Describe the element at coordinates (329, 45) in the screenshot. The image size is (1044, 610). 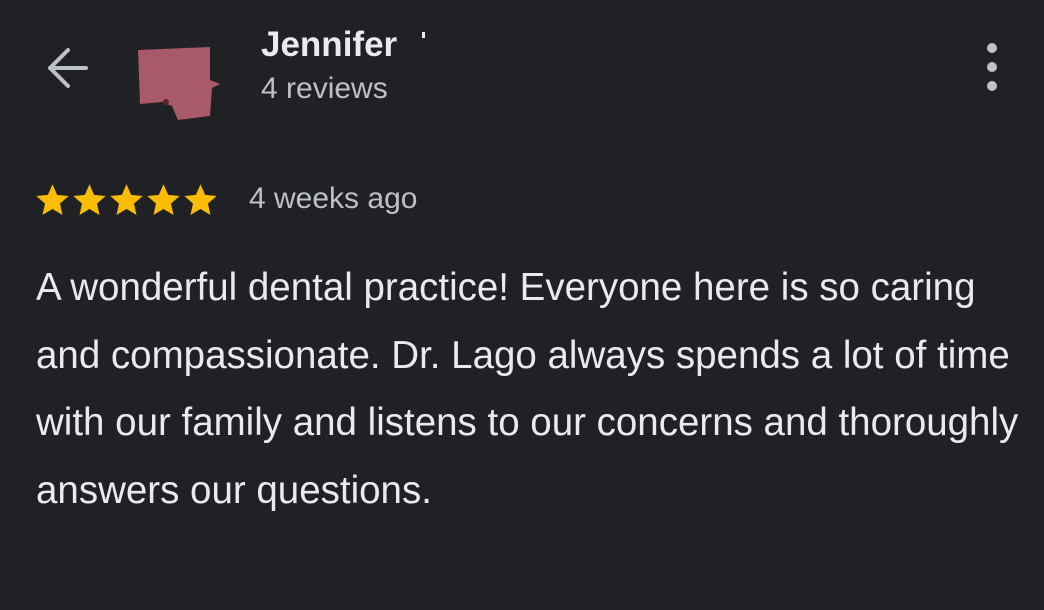
I see `reviewer-name: Jennifer` at that location.